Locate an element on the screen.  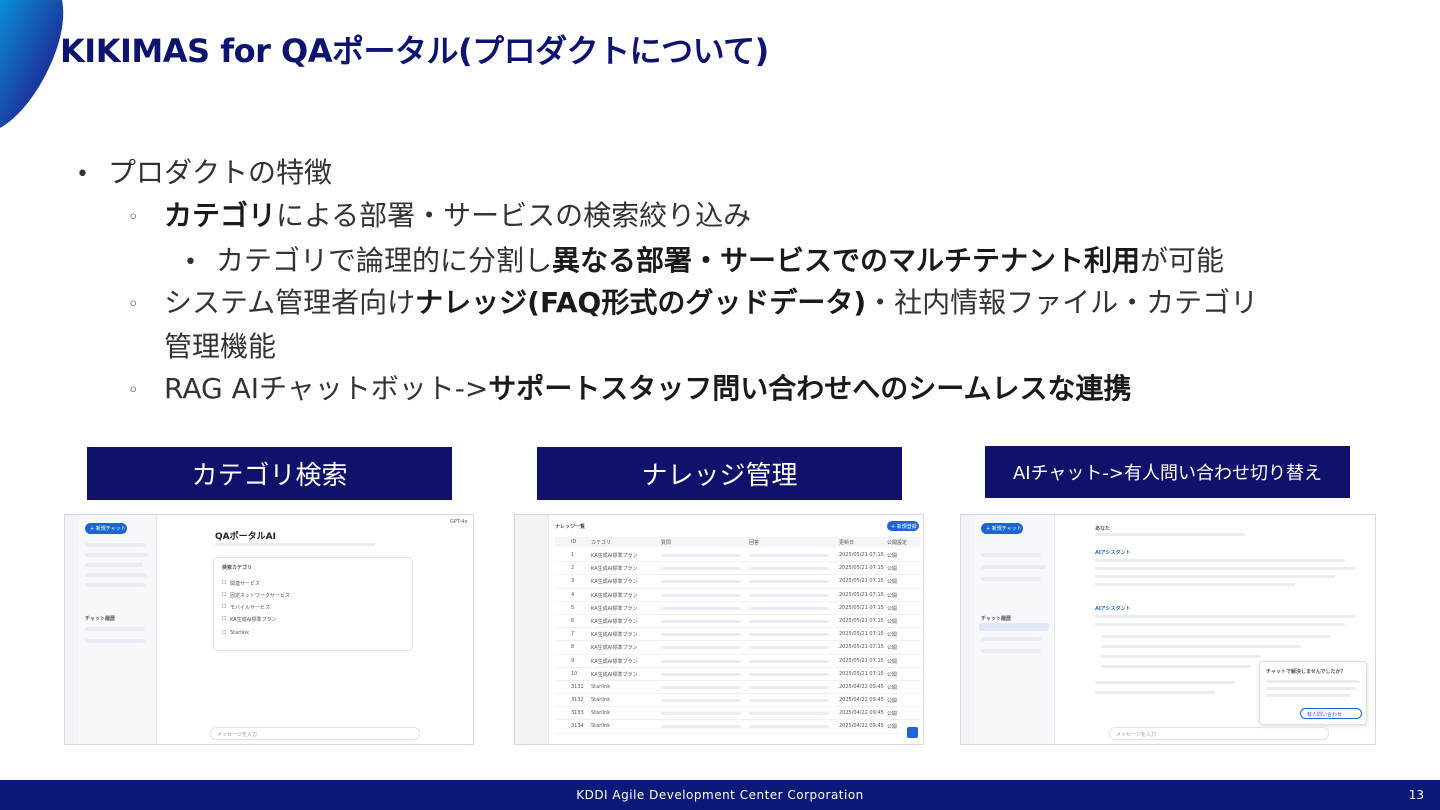
bullet-knowledge-post: ・社内情報ファイル・カテゴリ is located at coordinates (1062, 302).